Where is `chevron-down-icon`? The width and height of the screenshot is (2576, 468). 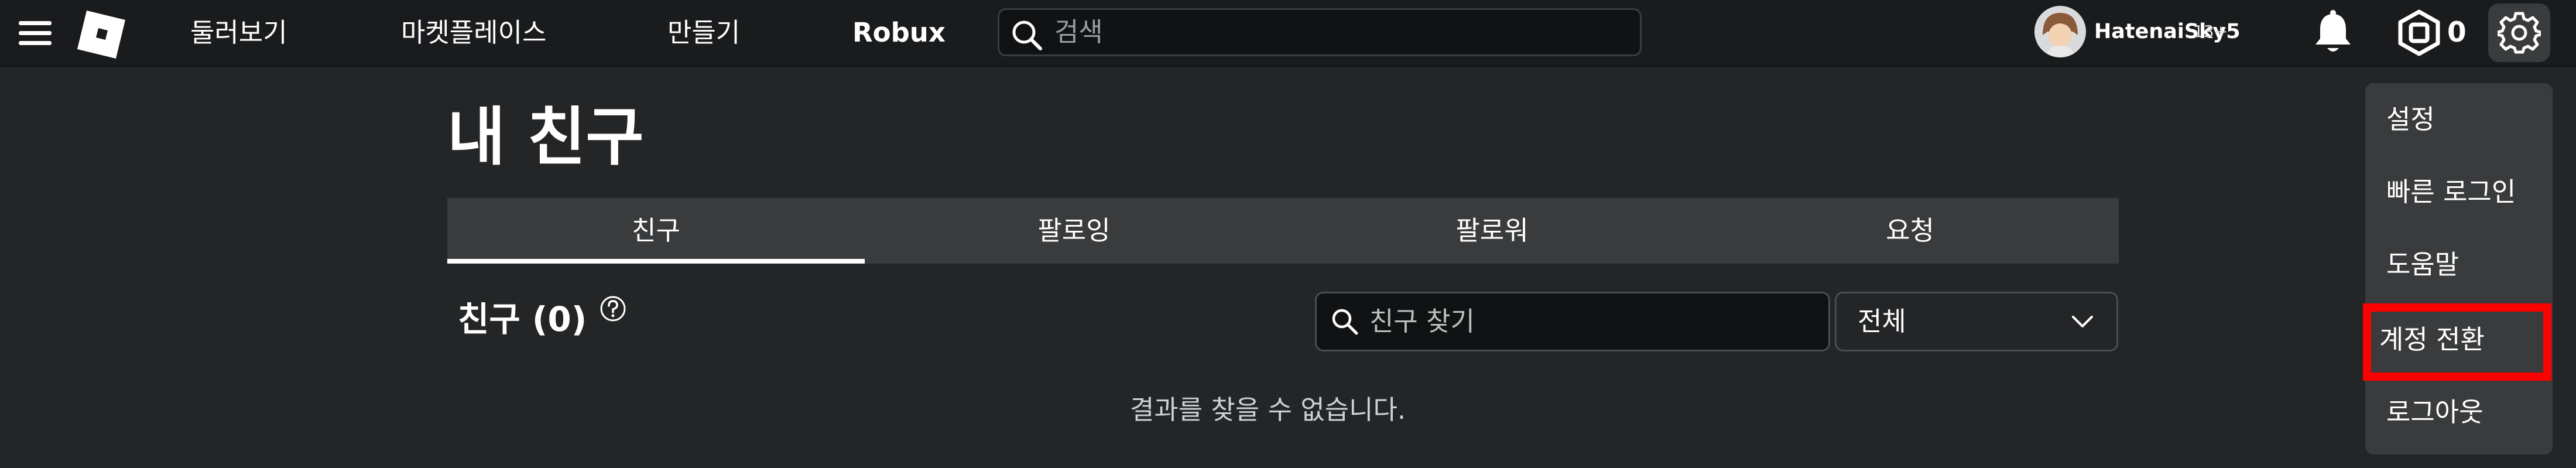
chevron-down-icon is located at coordinates (2082, 321).